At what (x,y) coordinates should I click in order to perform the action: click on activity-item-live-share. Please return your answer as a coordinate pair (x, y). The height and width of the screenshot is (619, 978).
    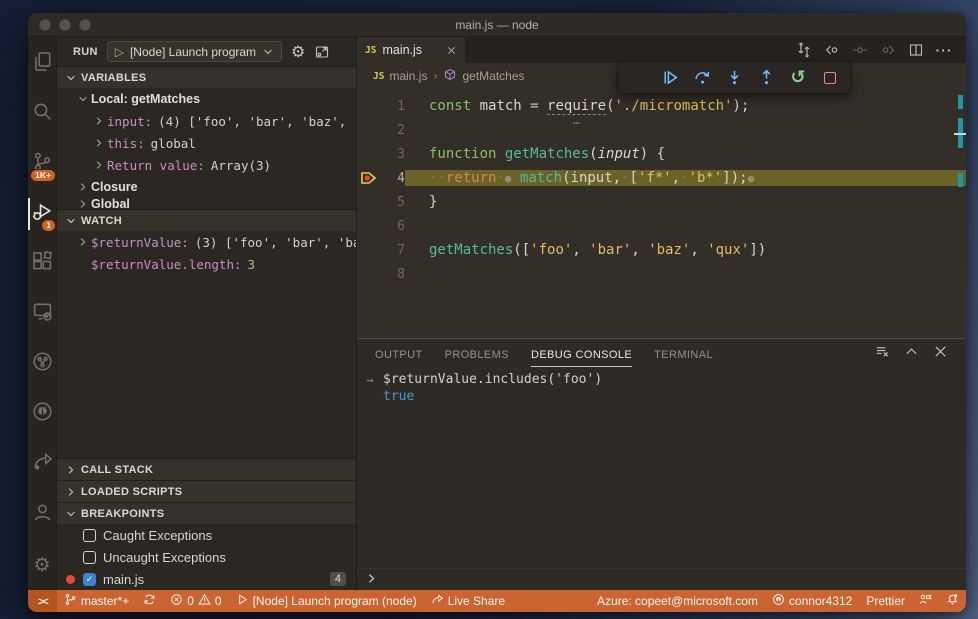
    Looking at the image, I should click on (42, 464).